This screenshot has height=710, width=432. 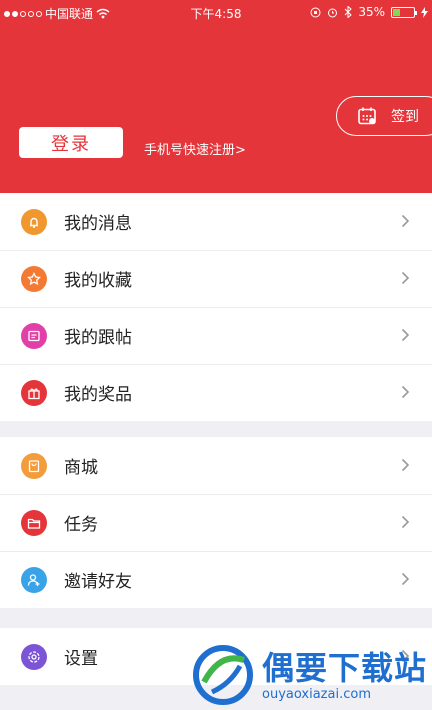 What do you see at coordinates (34, 335) in the screenshot?
I see `comment-icon` at bounding box center [34, 335].